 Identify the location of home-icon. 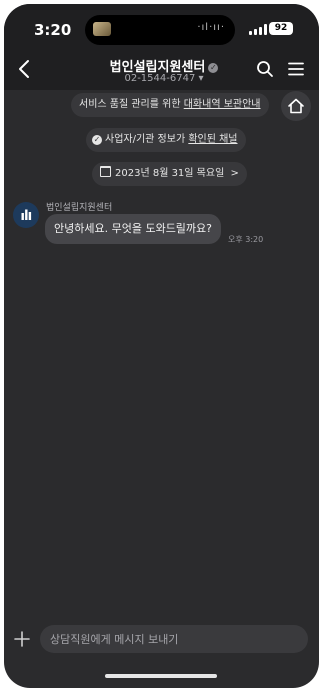
(296, 106).